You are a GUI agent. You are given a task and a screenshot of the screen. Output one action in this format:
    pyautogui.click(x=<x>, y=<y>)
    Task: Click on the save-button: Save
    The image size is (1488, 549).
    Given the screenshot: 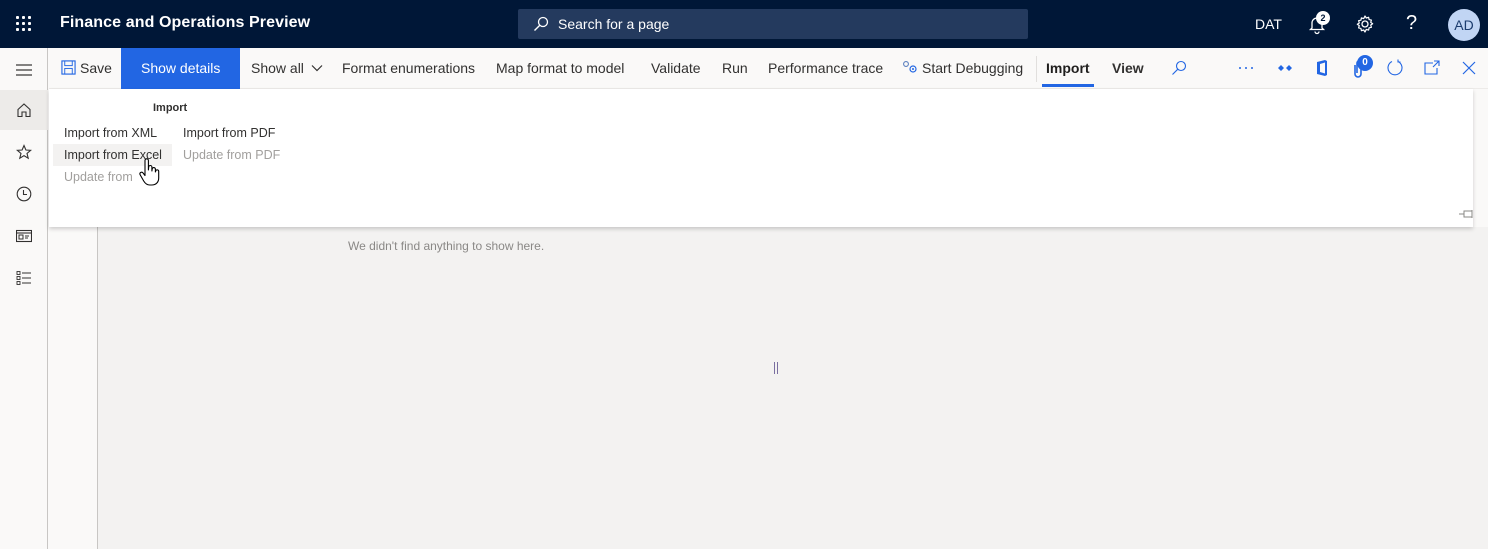 What is the action you would take?
    pyautogui.click(x=86, y=68)
    